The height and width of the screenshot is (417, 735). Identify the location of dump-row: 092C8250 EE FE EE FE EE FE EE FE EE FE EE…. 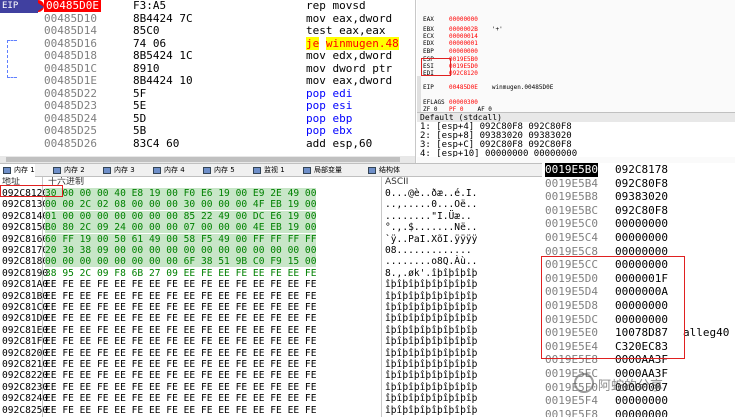
(271, 410).